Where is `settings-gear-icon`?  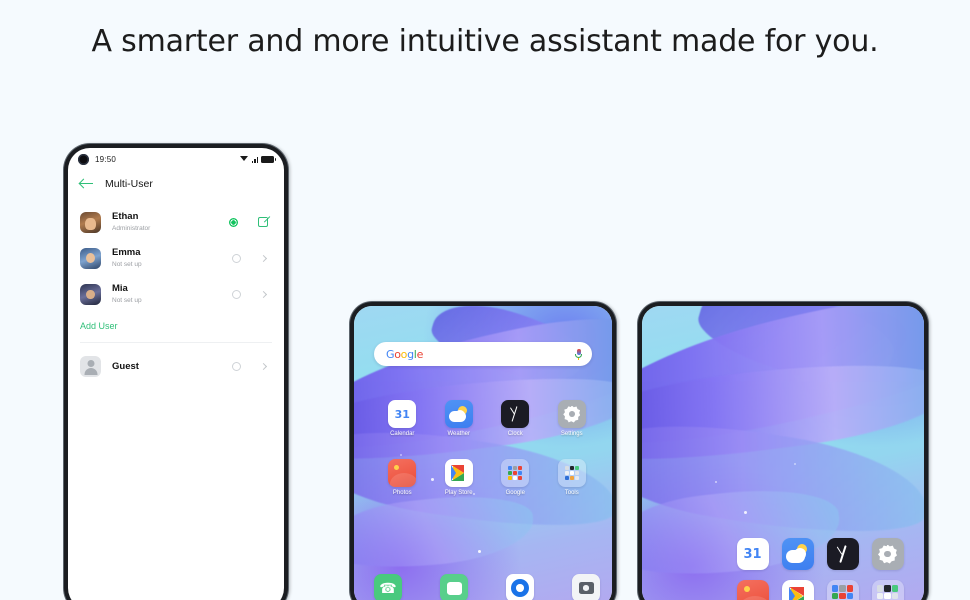
settings-gear-icon is located at coordinates (887, 554).